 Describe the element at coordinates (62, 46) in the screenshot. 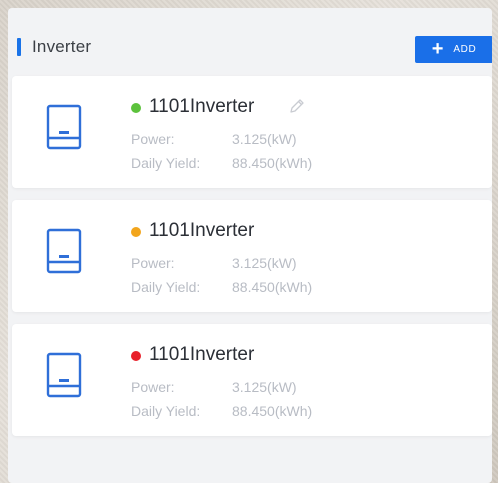

I see `section-title: Inverter` at that location.